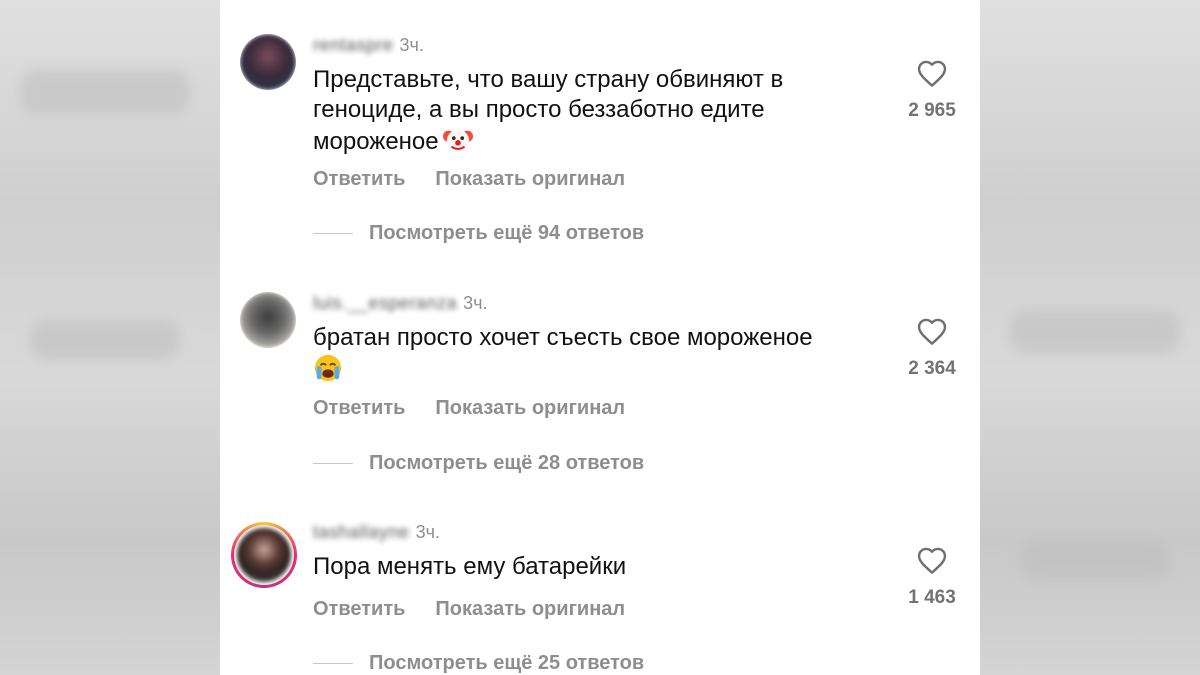 This screenshot has width=1200, height=675. Describe the element at coordinates (932, 90) in the screenshot. I see `like-block: 2 965` at that location.